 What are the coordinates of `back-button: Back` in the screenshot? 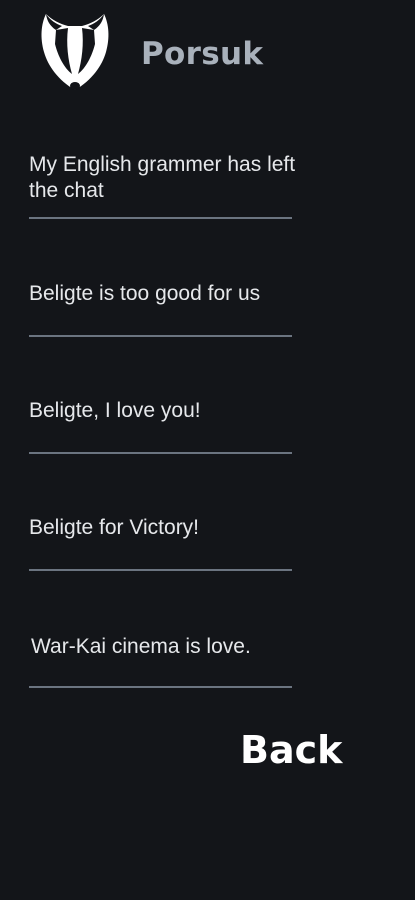 It's located at (291, 750).